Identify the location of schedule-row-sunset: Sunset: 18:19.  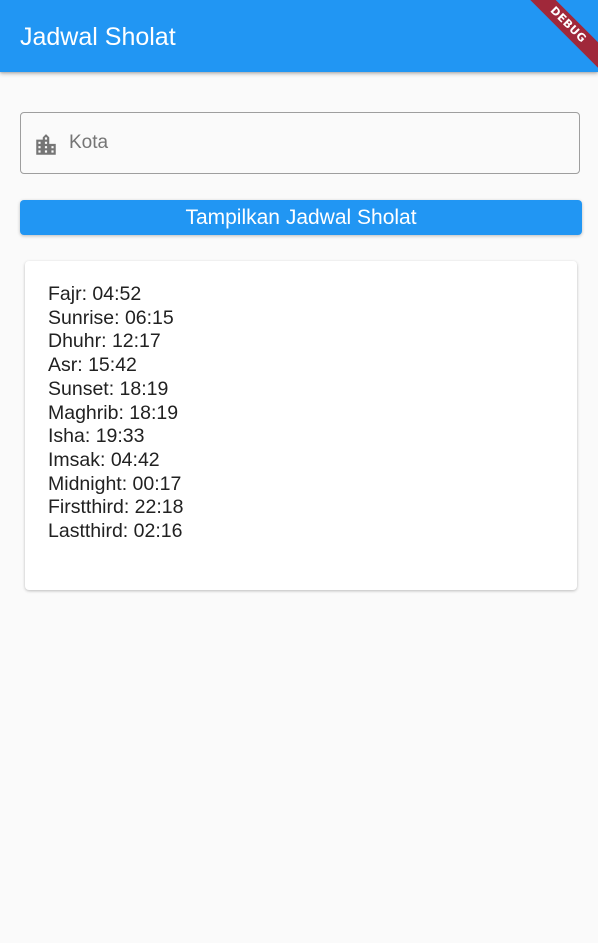
(108, 388).